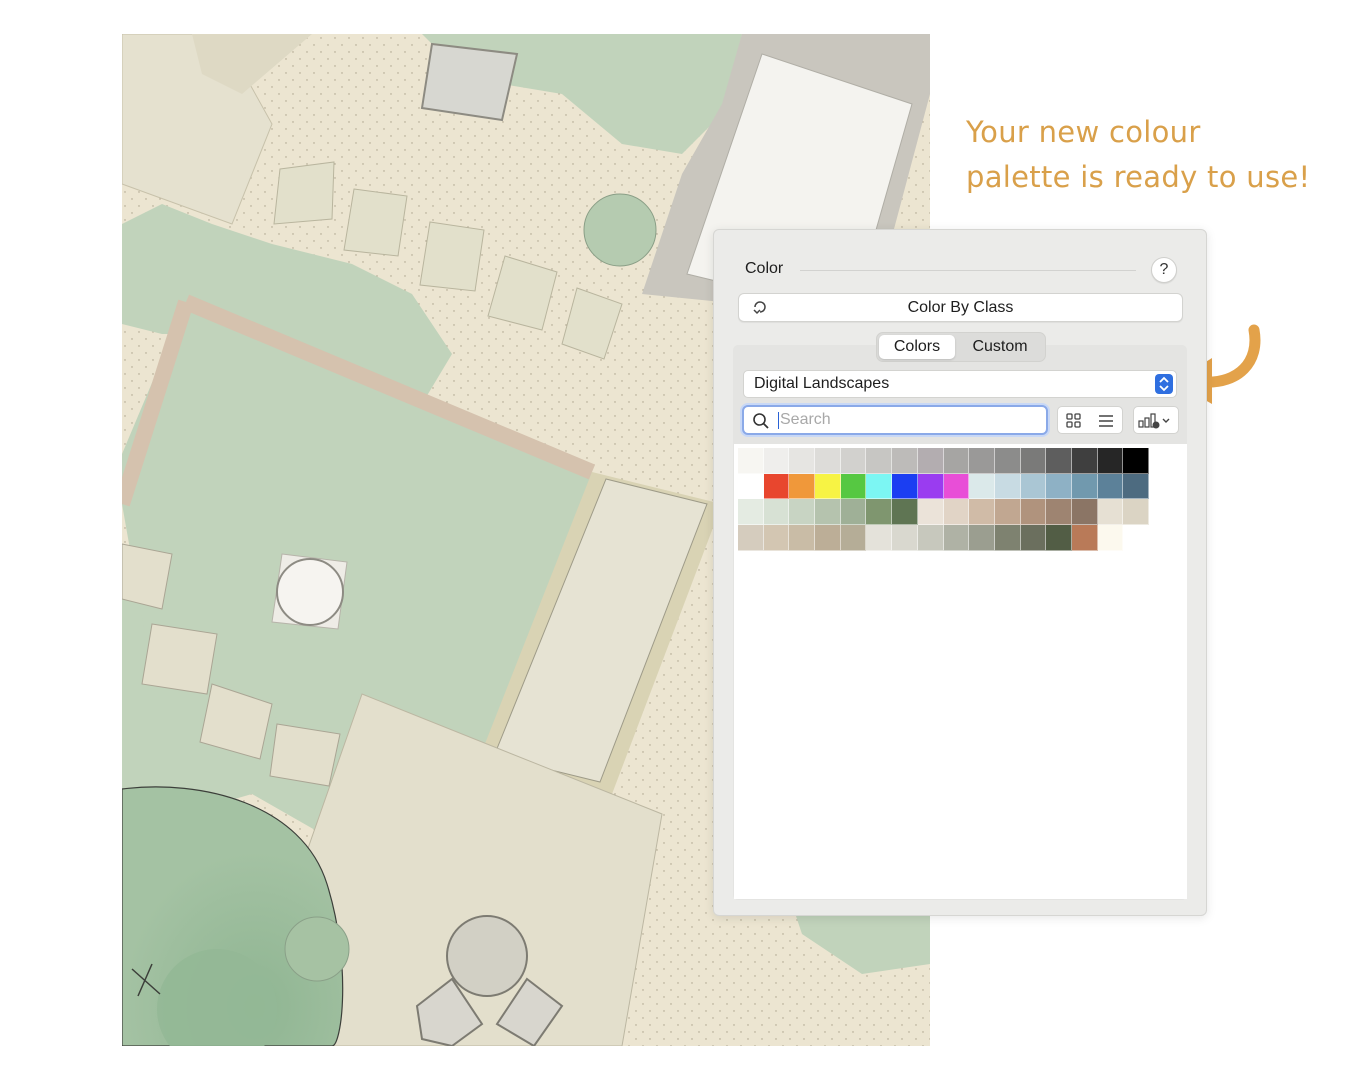 This screenshot has width=1350, height=1080. Describe the element at coordinates (1138, 177) in the screenshot. I see `annotation-line-2: palette is ready to use!` at that location.